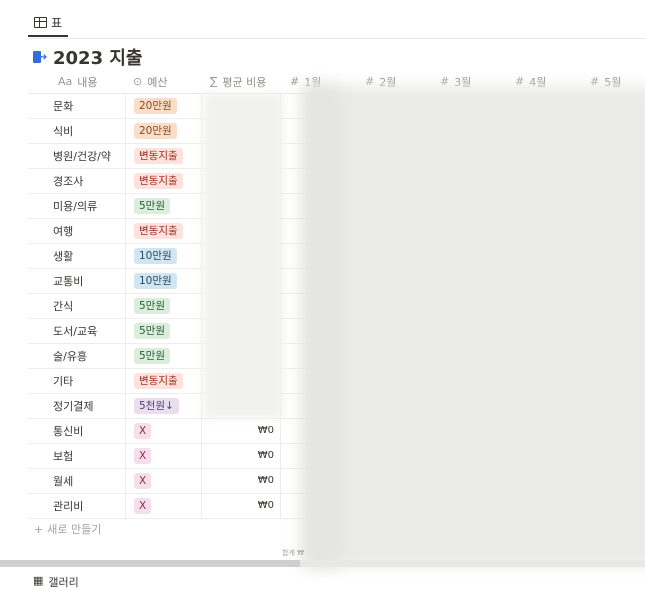  What do you see at coordinates (150, 563) in the screenshot?
I see `scrollbar-thumb` at bounding box center [150, 563].